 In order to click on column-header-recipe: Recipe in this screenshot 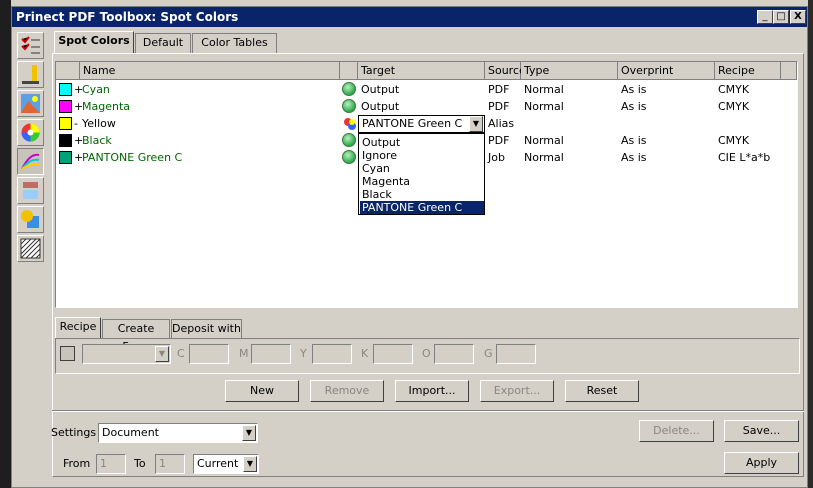, I will do `click(748, 71)`.